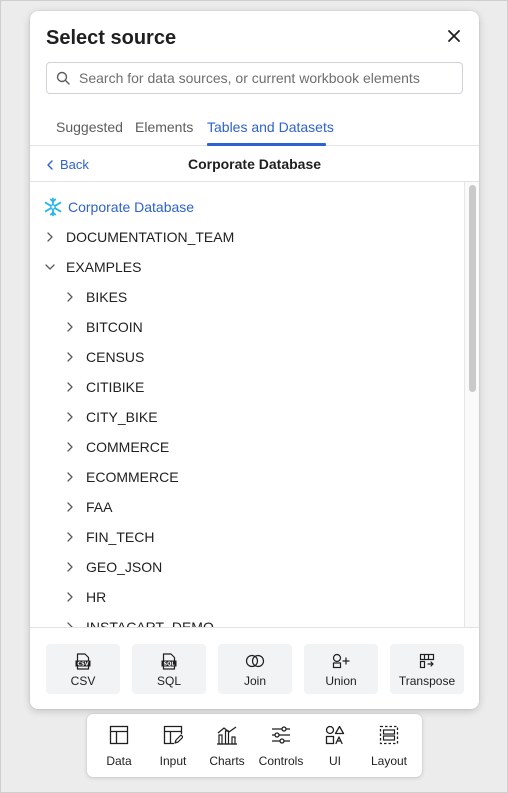 Image resolution: width=508 pixels, height=793 pixels. I want to click on search-icon, so click(63, 78).